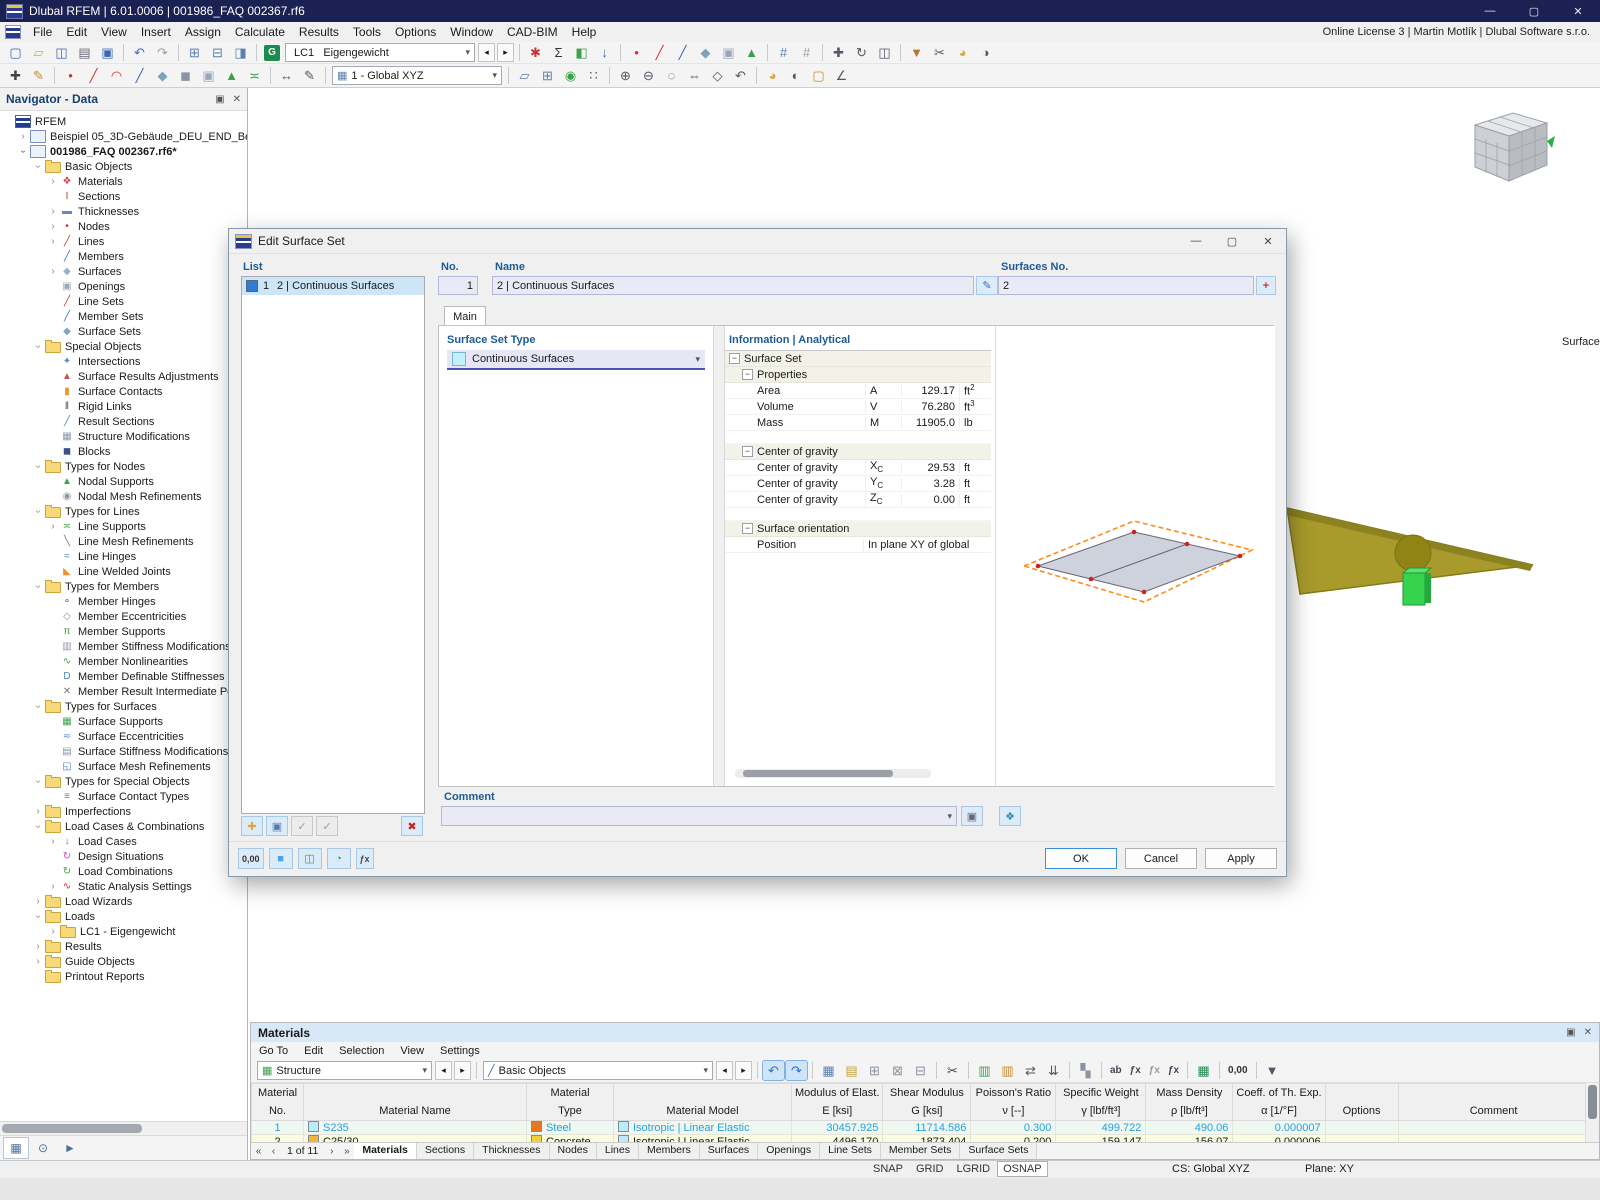 This screenshot has height=1200, width=1600. Describe the element at coordinates (123, 601) in the screenshot. I see `tree-item-member-hinges: ∘ Member Hinges` at that location.